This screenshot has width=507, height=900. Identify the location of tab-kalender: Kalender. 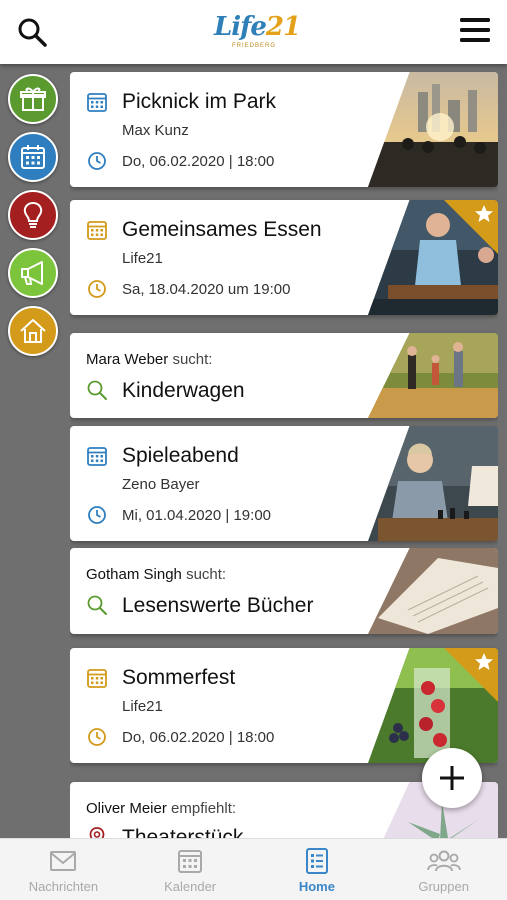
(190, 869).